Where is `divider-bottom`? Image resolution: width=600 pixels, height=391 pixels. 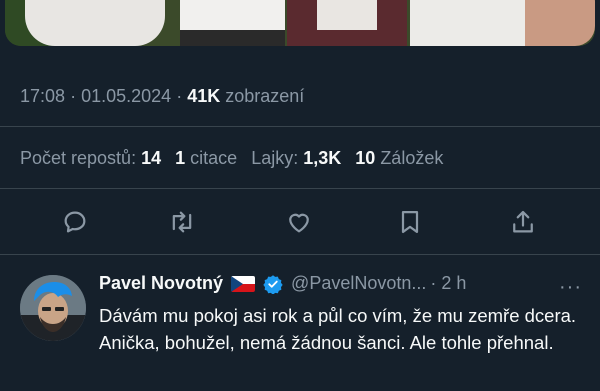 divider-bottom is located at coordinates (300, 254).